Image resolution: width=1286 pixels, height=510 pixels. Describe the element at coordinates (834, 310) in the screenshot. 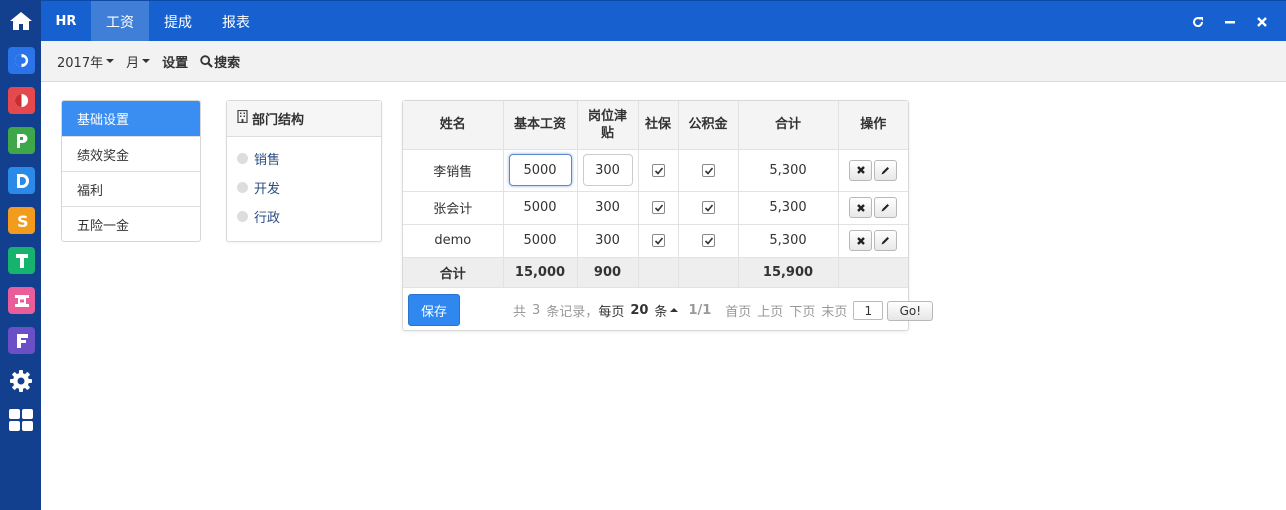

I see `last-page-link: 末页` at that location.